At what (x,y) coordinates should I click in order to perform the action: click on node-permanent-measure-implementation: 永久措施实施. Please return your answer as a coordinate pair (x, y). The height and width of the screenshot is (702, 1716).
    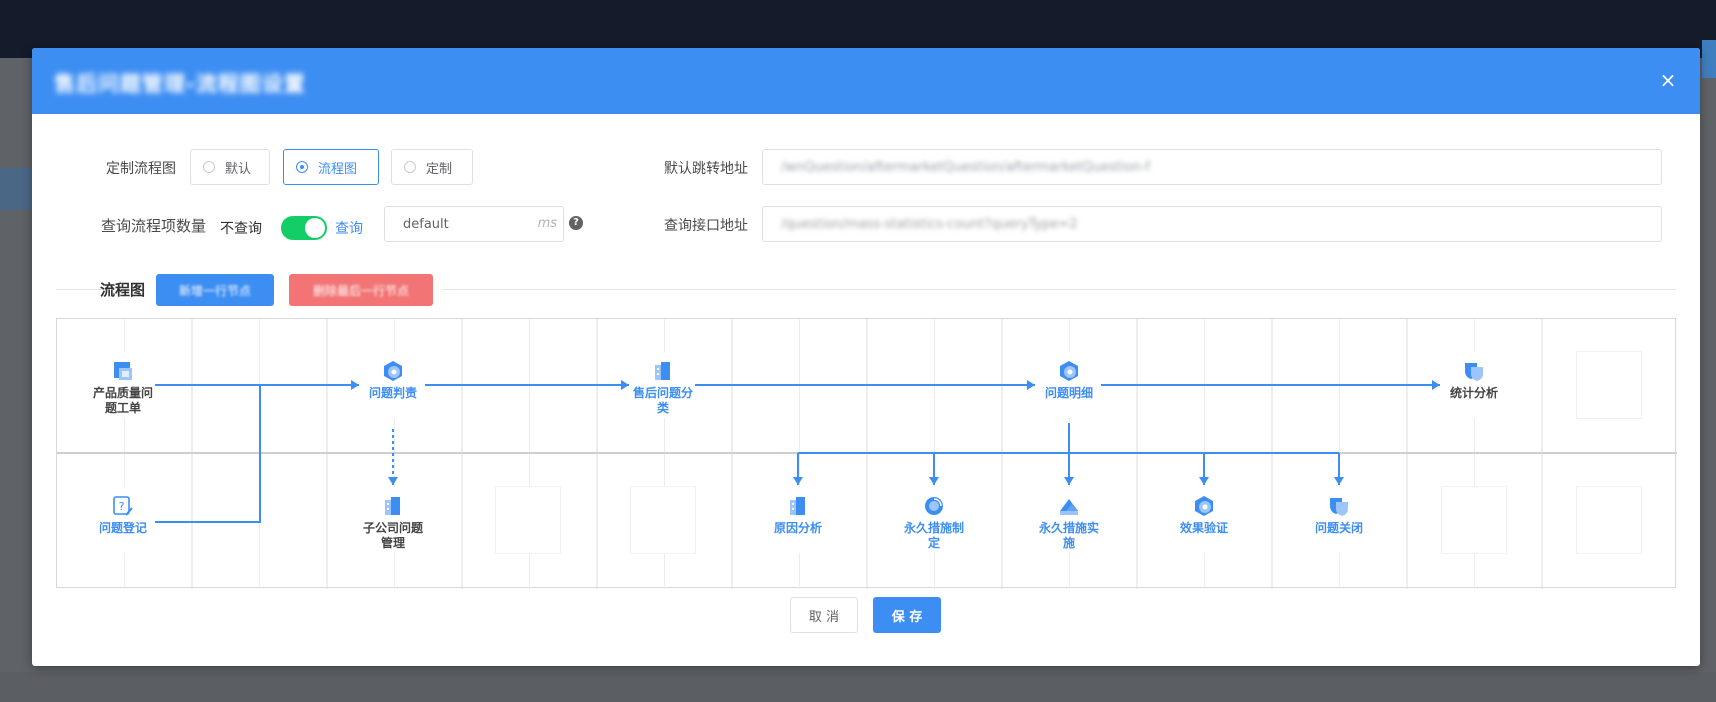
    Looking at the image, I should click on (1069, 520).